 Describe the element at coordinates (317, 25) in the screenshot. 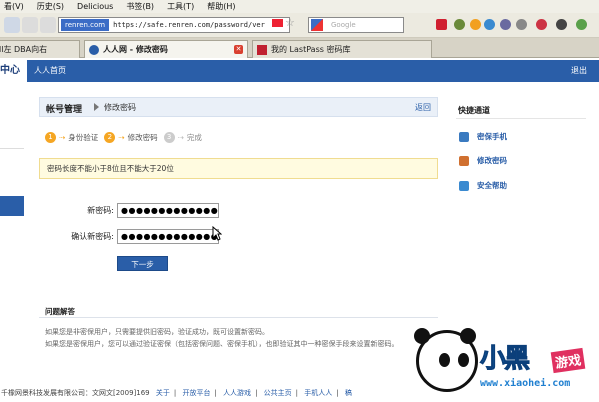

I see `google-icon` at that location.